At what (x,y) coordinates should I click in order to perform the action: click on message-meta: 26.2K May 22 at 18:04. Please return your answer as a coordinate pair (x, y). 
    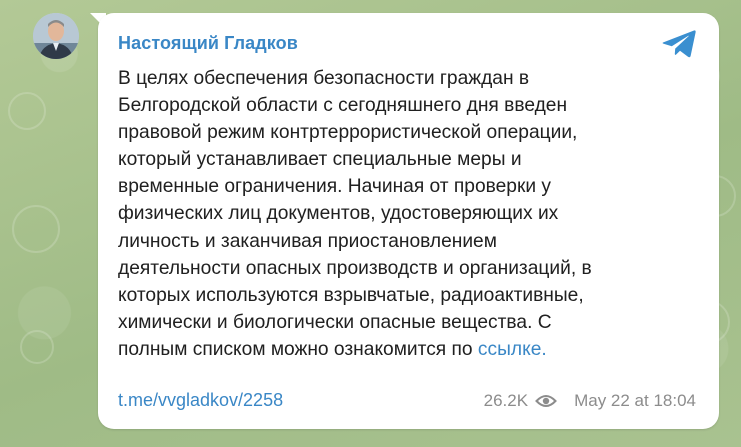
    Looking at the image, I should click on (590, 401).